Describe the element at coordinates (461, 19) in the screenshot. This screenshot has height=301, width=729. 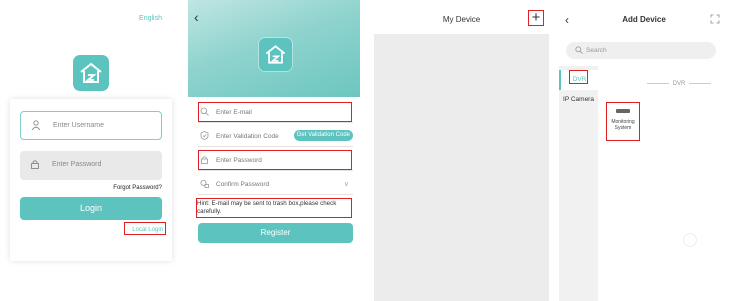
I see `page-title: My Device` at that location.